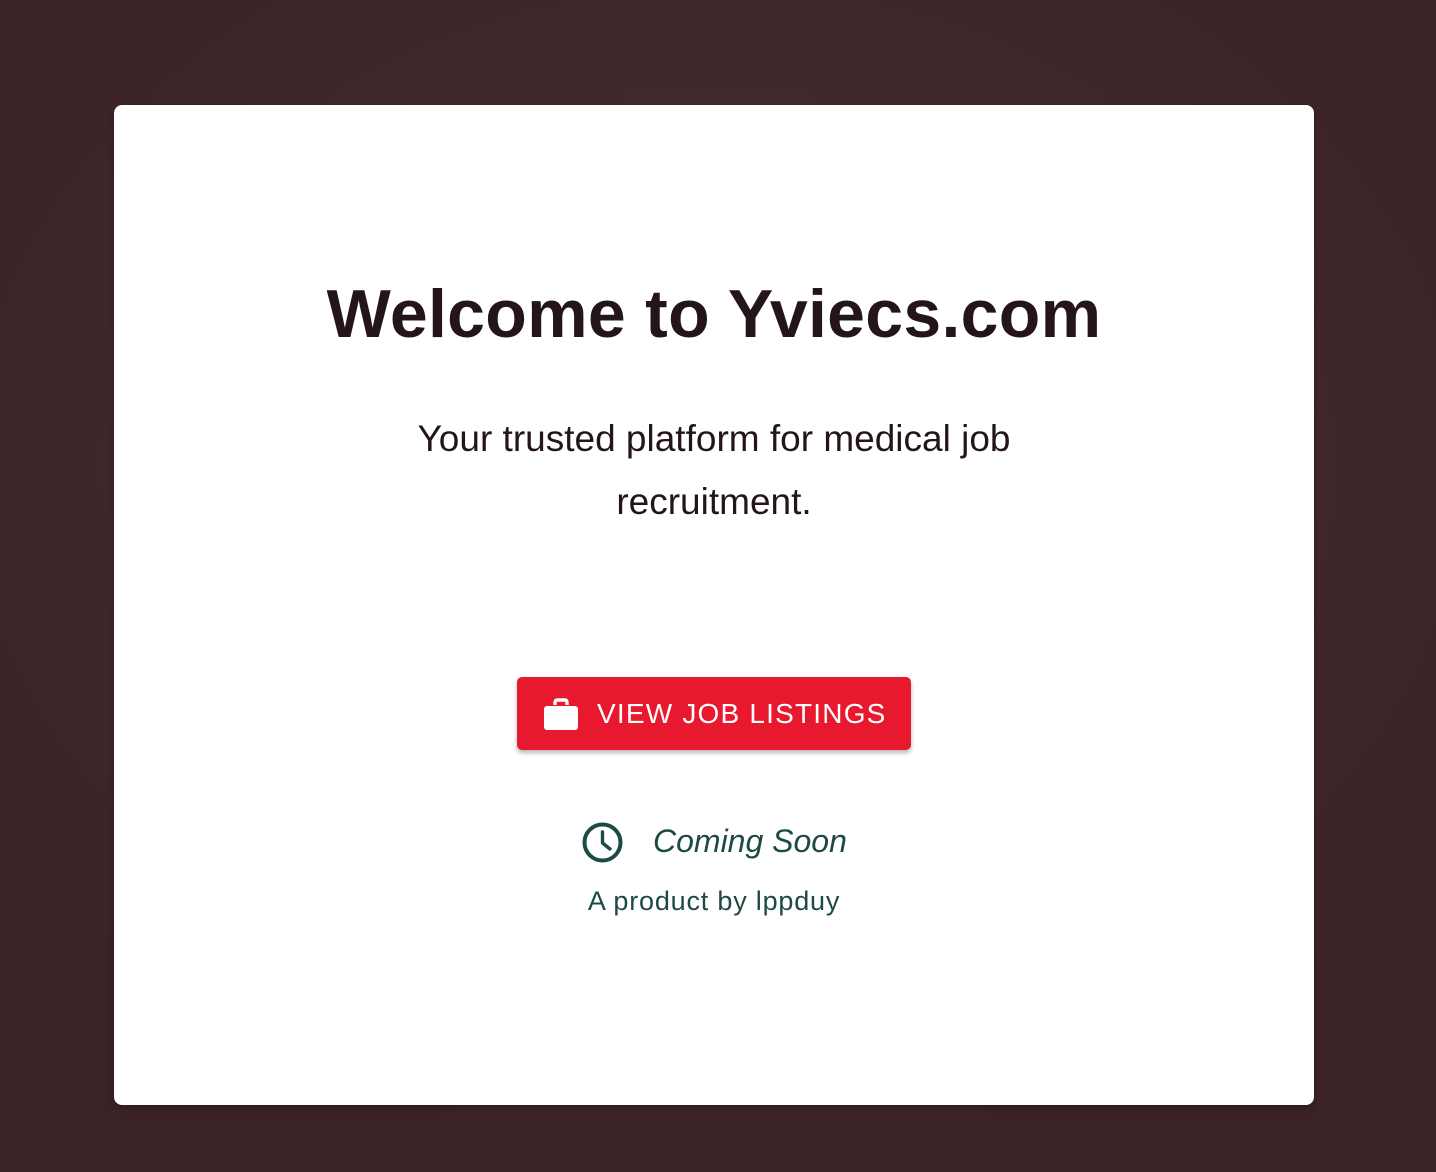 The height and width of the screenshot is (1172, 1436). I want to click on view-job-listings-button: VIEW JOB LISTINGS, so click(714, 713).